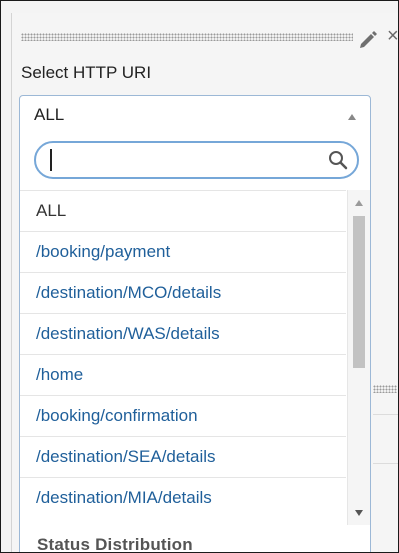 This screenshot has height=553, width=399. Describe the element at coordinates (49, 114) in the screenshot. I see `select-current-value: ALL` at that location.